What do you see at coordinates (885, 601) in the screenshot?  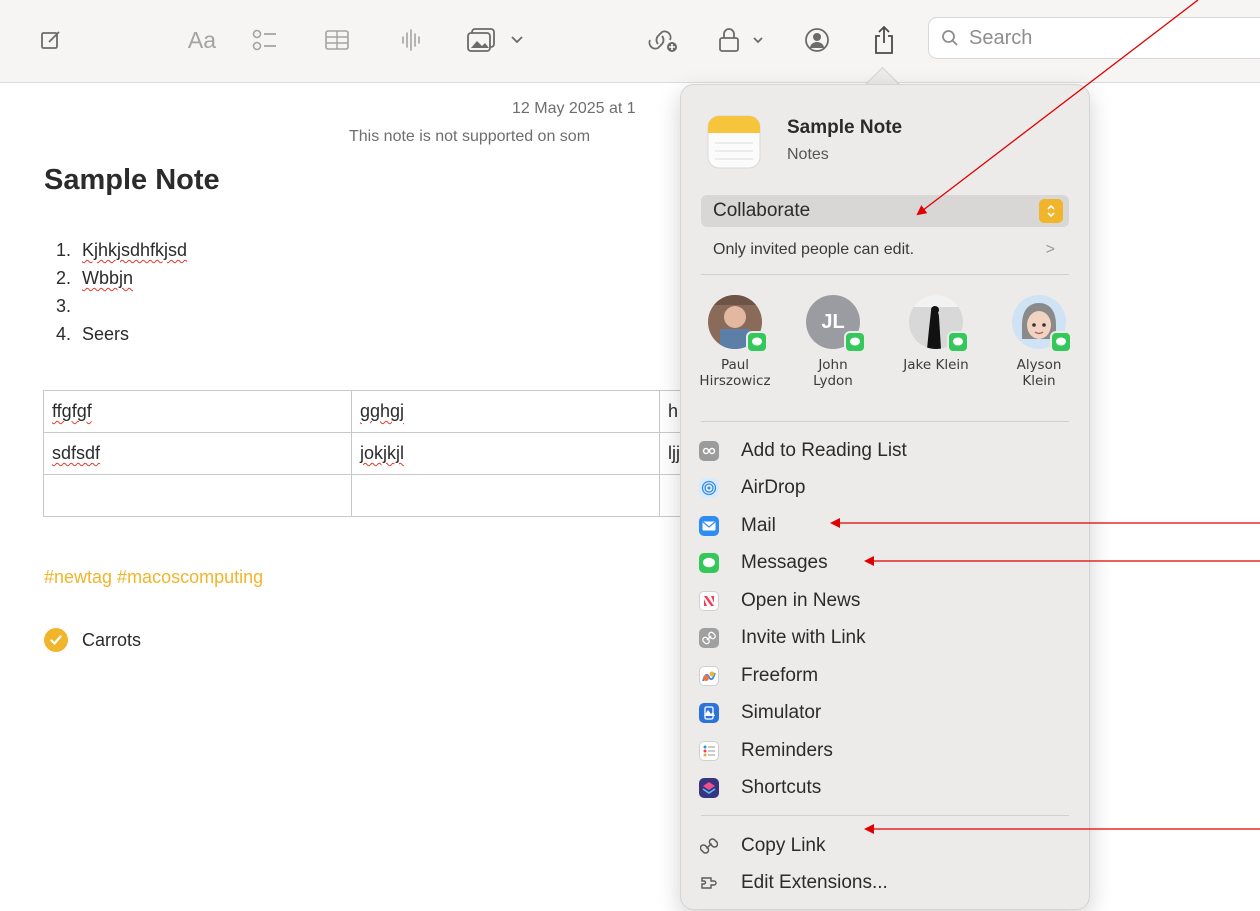 I see `menu-item-open-in-news: Open in News` at bounding box center [885, 601].